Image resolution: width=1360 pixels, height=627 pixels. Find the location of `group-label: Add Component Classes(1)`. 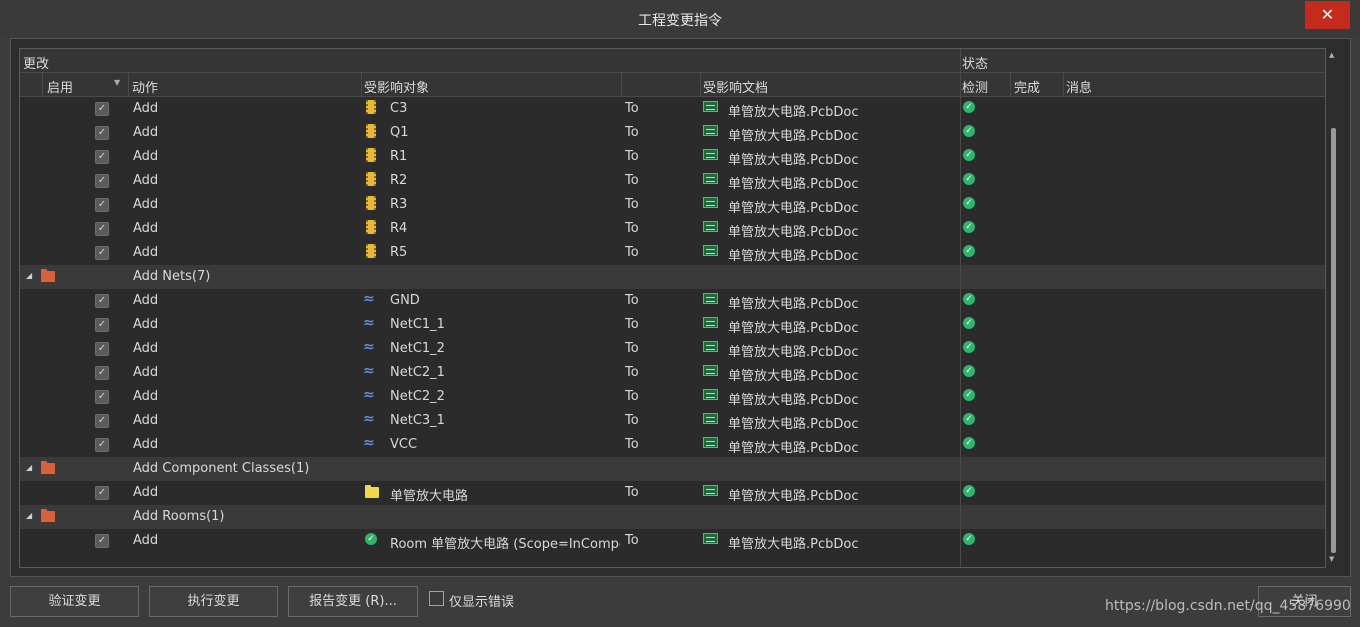

group-label: Add Component Classes(1) is located at coordinates (221, 468).